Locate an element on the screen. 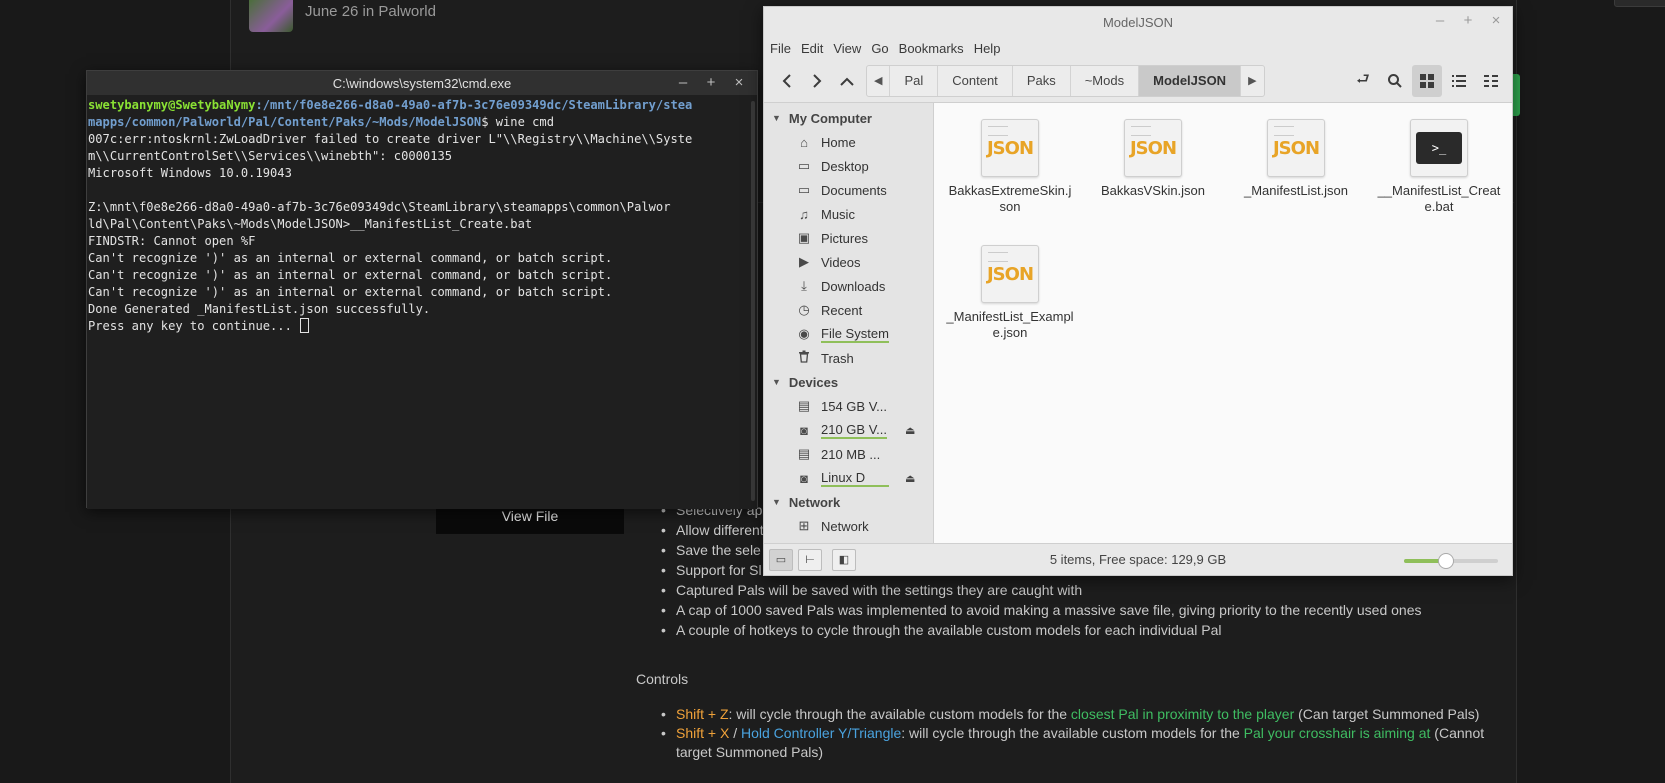  breadcrumb-right-arrow-icon: ▶ is located at coordinates (1252, 81).